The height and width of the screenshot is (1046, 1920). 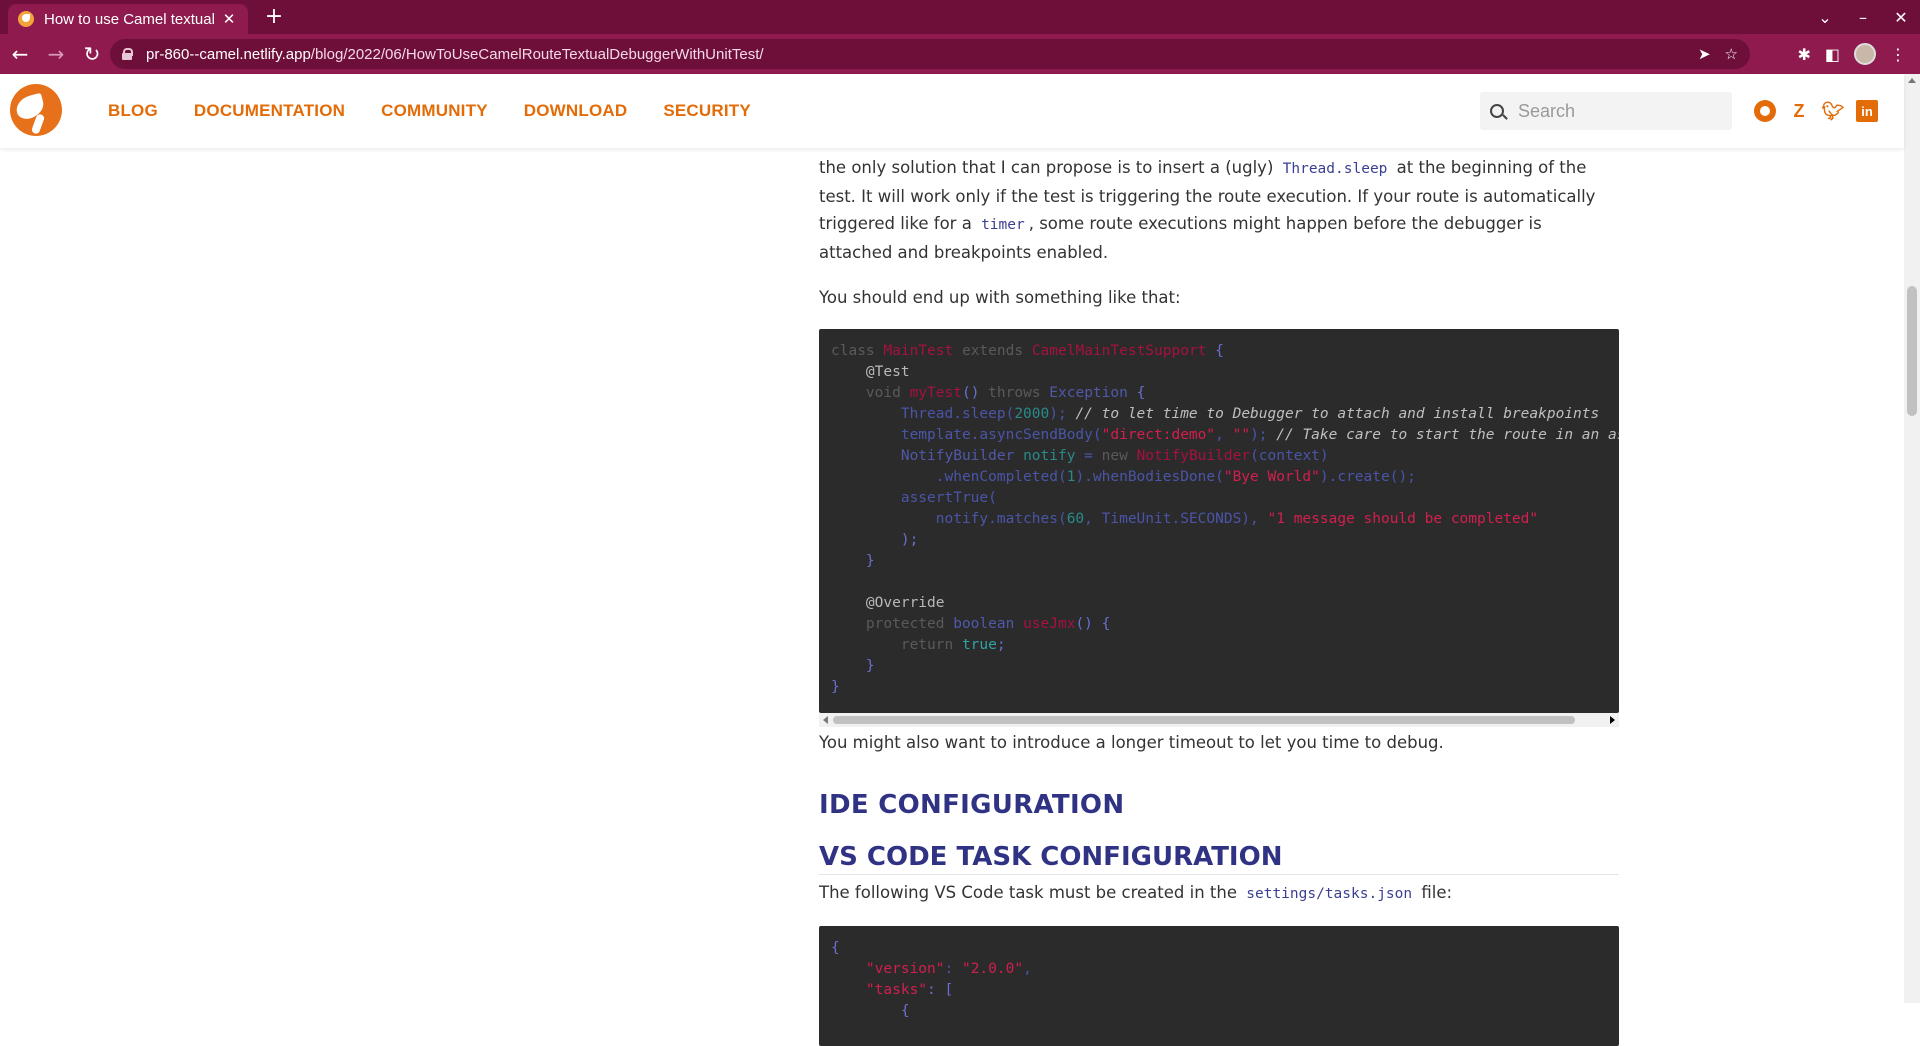 I want to click on heading-vscode-task-configuration: VS CODE TASK CONFIGURATION, so click(x=1219, y=858).